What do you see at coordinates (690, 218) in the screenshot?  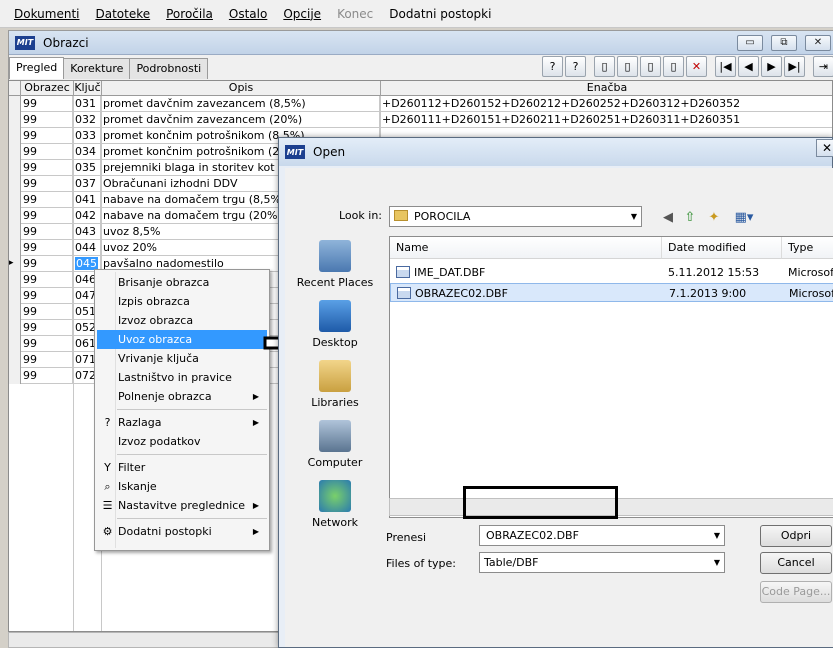 I see `up-folder-icon: ⇧` at bounding box center [690, 218].